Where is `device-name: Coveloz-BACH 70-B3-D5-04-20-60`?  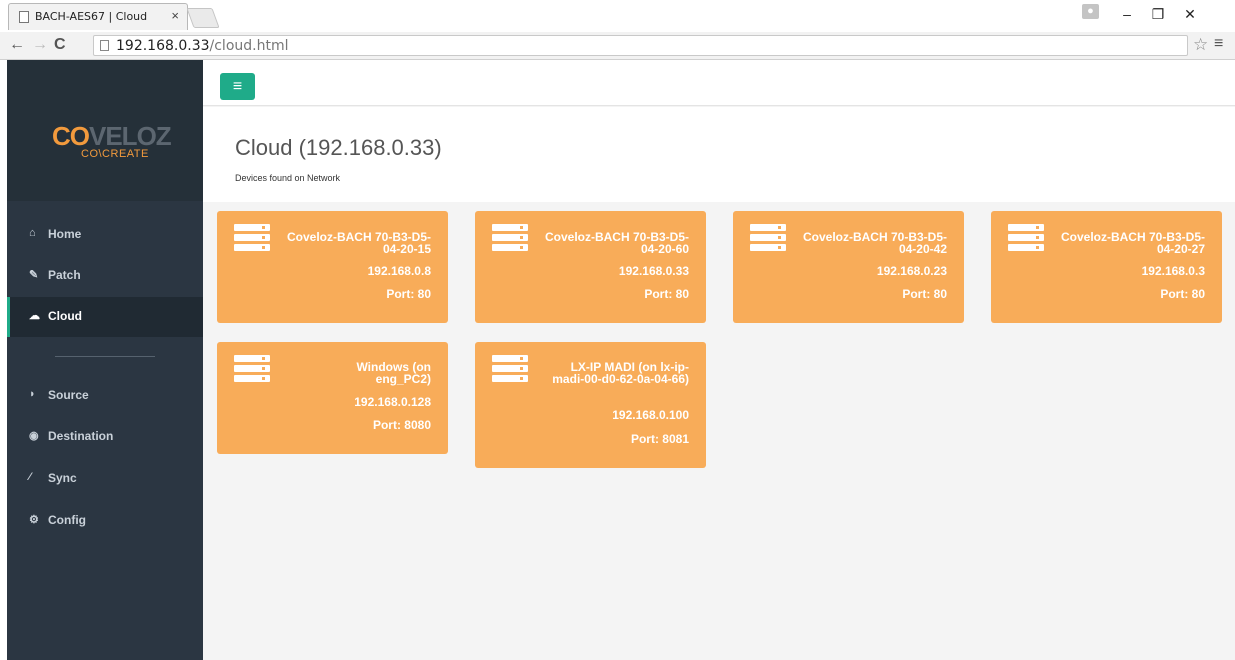 device-name: Coveloz-BACH 70-B3-D5-04-20-60 is located at coordinates (616, 243).